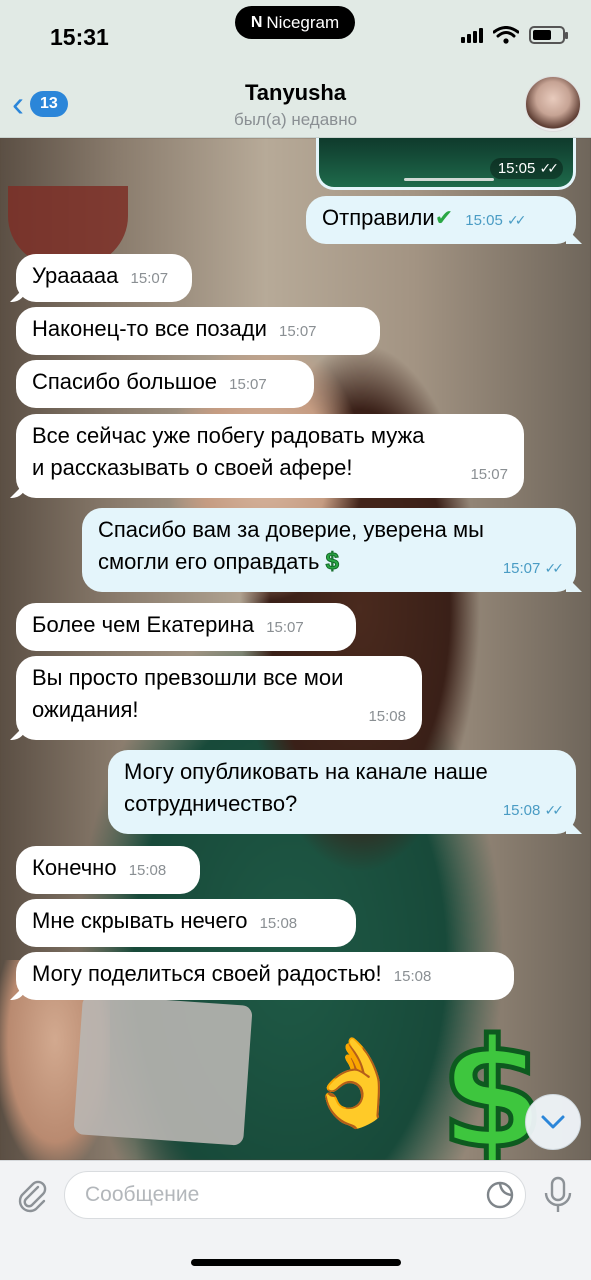 This screenshot has height=1280, width=591. Describe the element at coordinates (295, 1195) in the screenshot. I see `message-input: Сообщение` at that location.